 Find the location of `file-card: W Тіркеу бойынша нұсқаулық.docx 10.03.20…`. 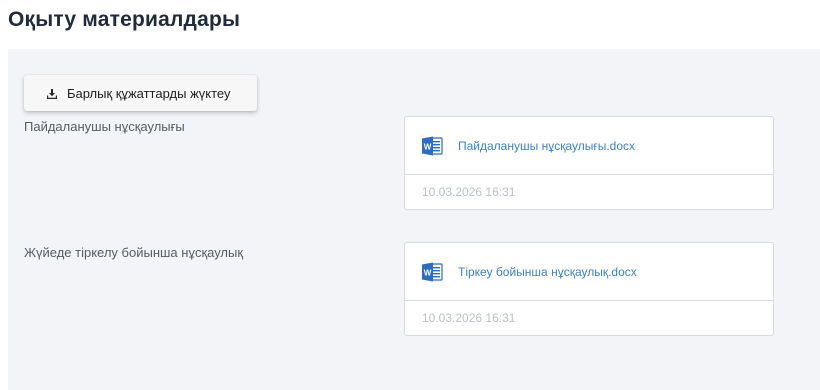

file-card: W Тіркеу бойынша нұсқаулық.docx 10.03.20… is located at coordinates (589, 289).